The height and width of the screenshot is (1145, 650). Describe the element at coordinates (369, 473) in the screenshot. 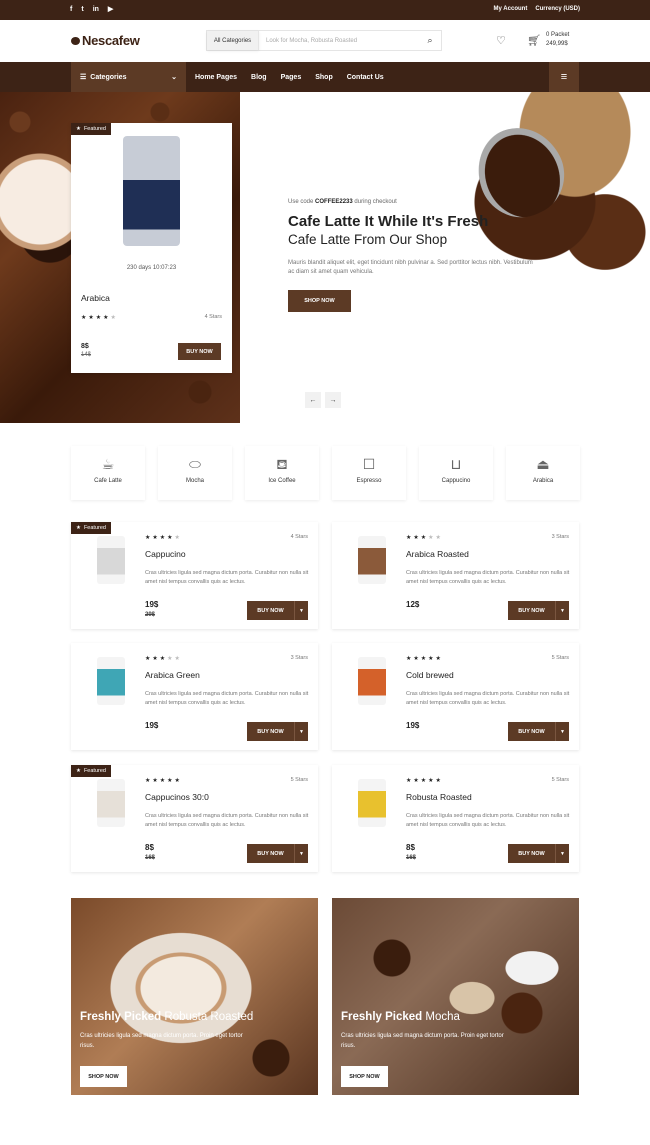

I see `category-espresso: ☐ Espresso` at that location.